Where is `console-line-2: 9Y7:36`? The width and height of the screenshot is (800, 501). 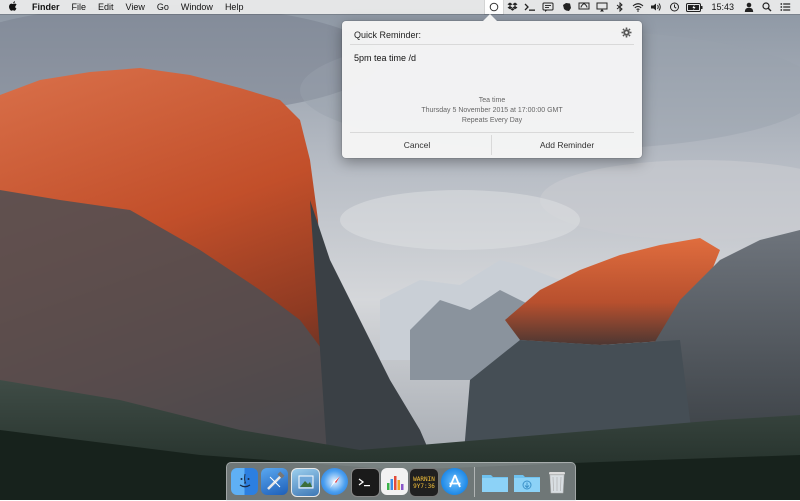 console-line-2: 9Y7:36 is located at coordinates (424, 486).